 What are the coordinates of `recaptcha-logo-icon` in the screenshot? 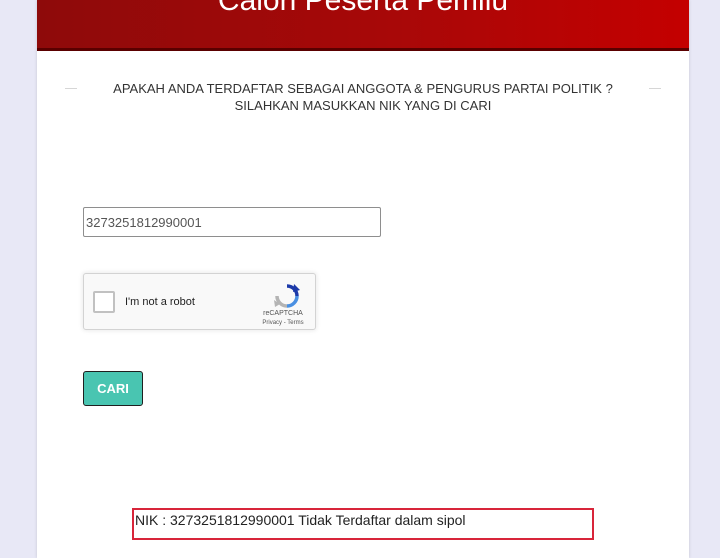 It's located at (287, 296).